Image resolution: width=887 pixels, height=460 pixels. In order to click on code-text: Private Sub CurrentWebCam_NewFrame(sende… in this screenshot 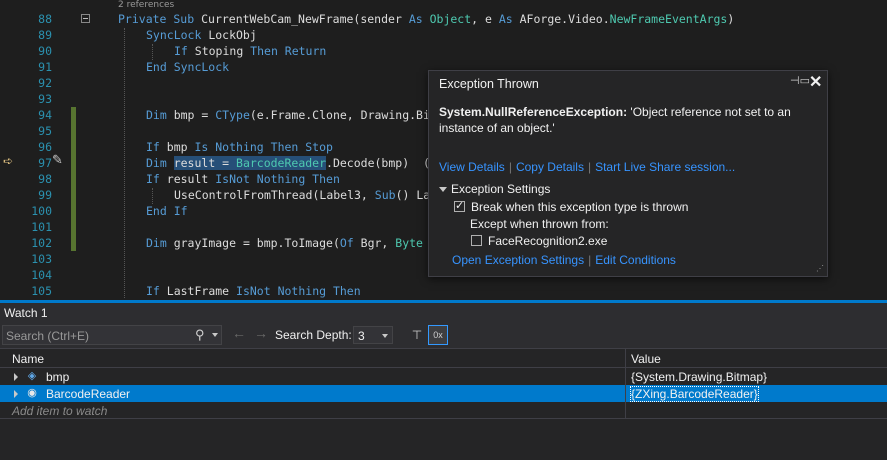, I will do `click(426, 19)`.